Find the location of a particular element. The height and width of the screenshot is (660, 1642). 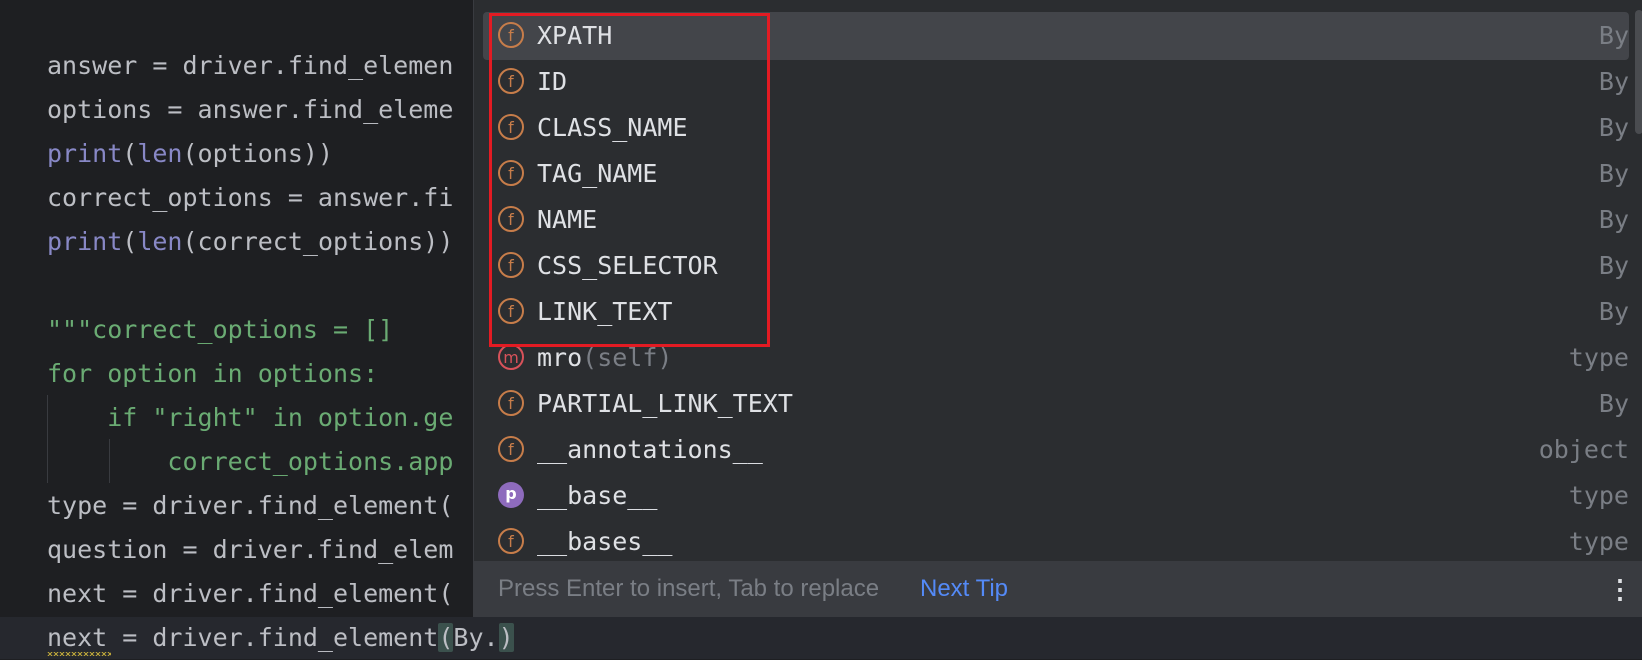

completion-scrollbar is located at coordinates (1638, 72).